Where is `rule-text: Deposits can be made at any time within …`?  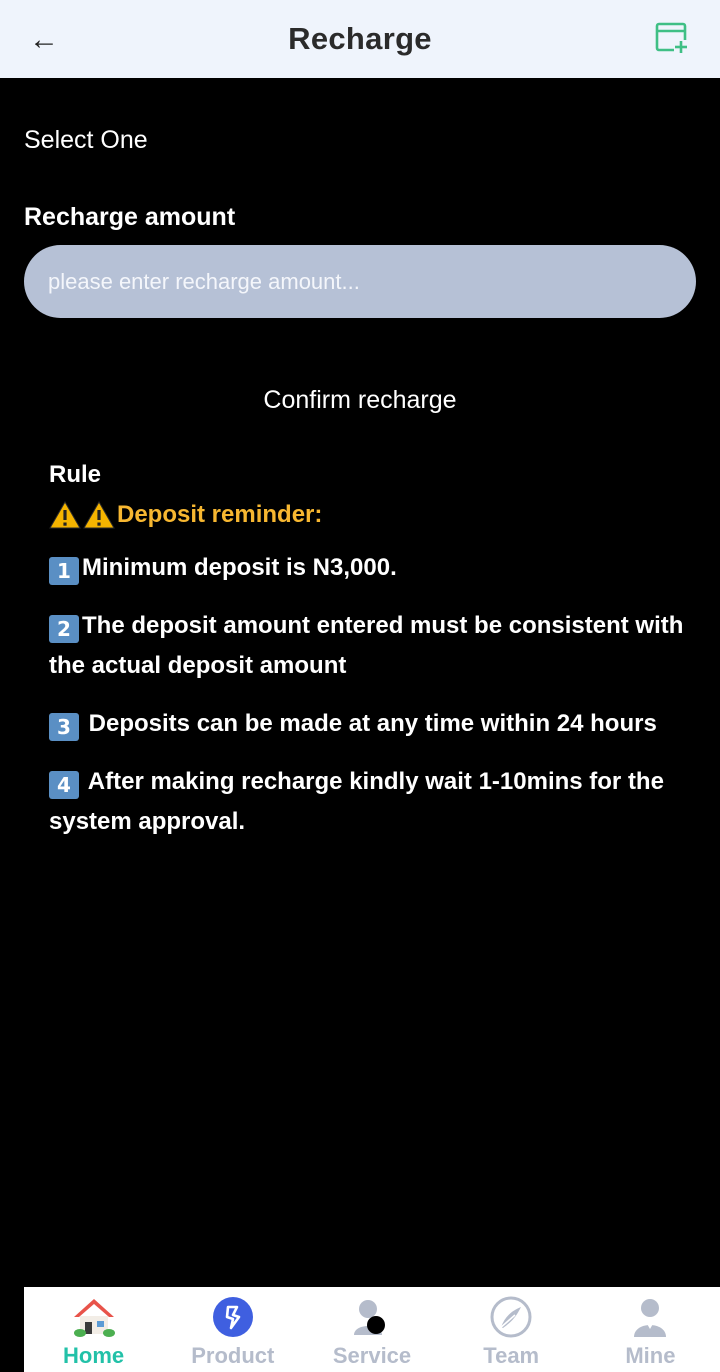
rule-text: Deposits can be made at any time within … is located at coordinates (369, 723).